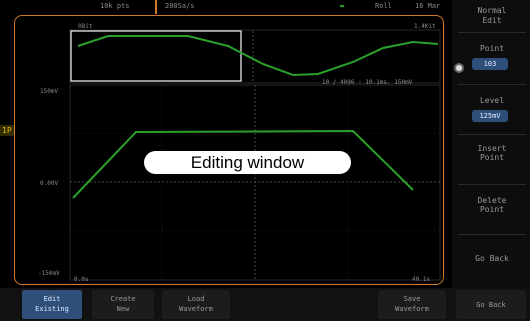  I want to click on edit-existing-label2: Existing, so click(52, 309).